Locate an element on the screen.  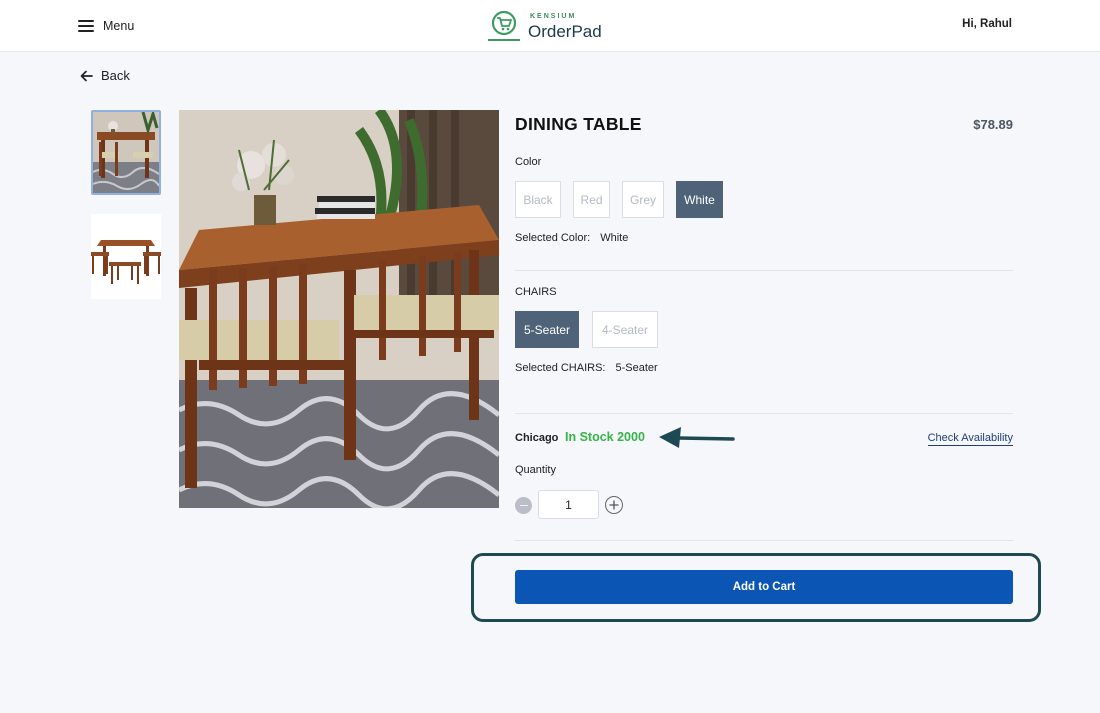
top-header: Menu KENSIUM OrderPad Hi, Rahul is located at coordinates (550, 26).